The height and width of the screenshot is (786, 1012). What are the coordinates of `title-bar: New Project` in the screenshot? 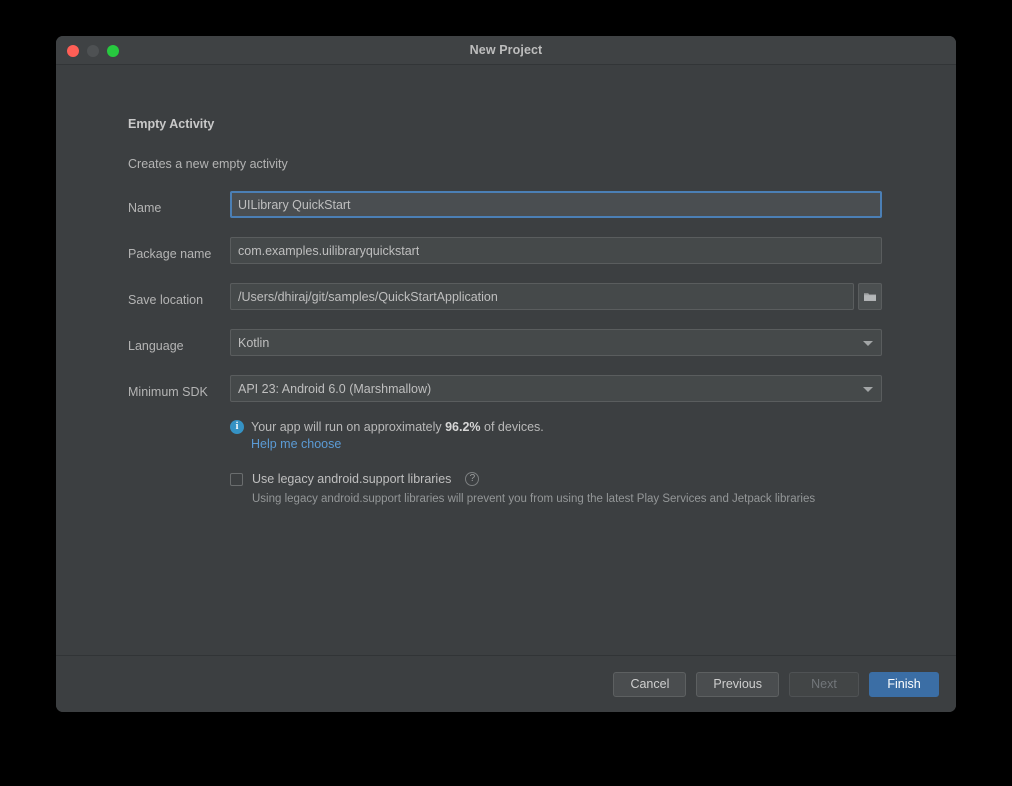 It's located at (506, 50).